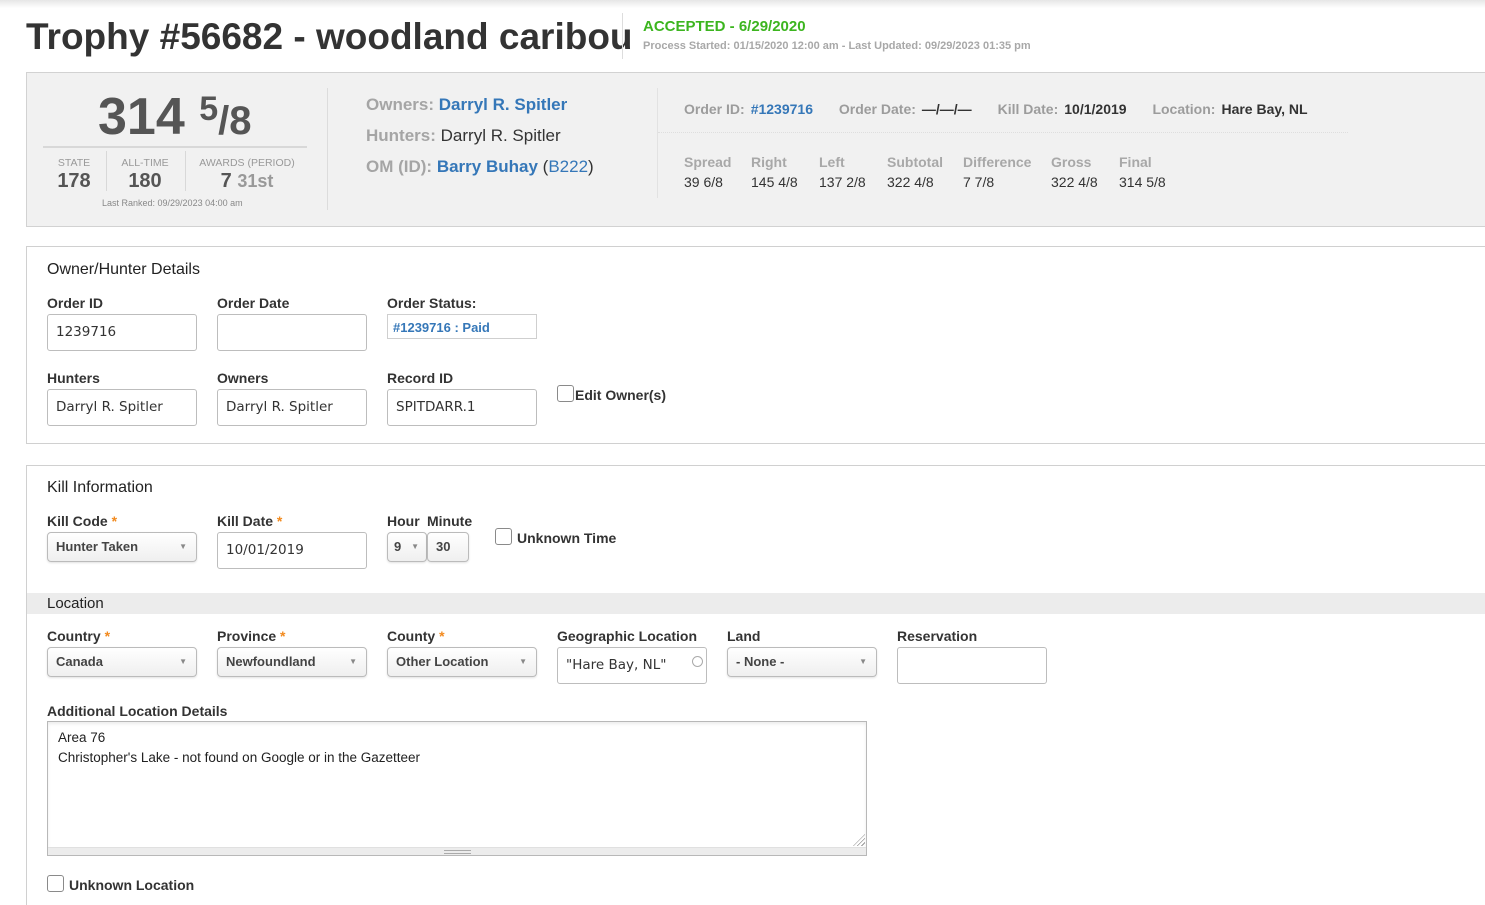 This screenshot has height=905, width=1485. What do you see at coordinates (249, 522) in the screenshot?
I see `kill-date-field: Kill Date *` at bounding box center [249, 522].